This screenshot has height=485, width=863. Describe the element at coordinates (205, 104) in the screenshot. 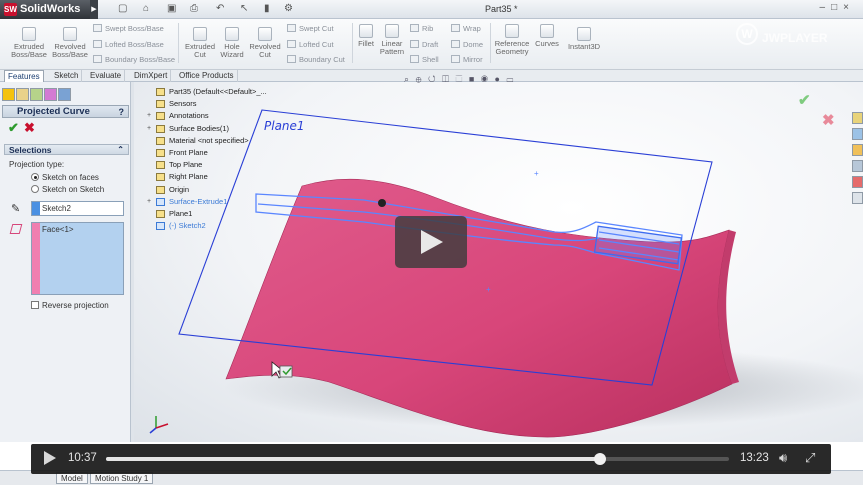

I see `tree-item-sensors: Sensors` at that location.